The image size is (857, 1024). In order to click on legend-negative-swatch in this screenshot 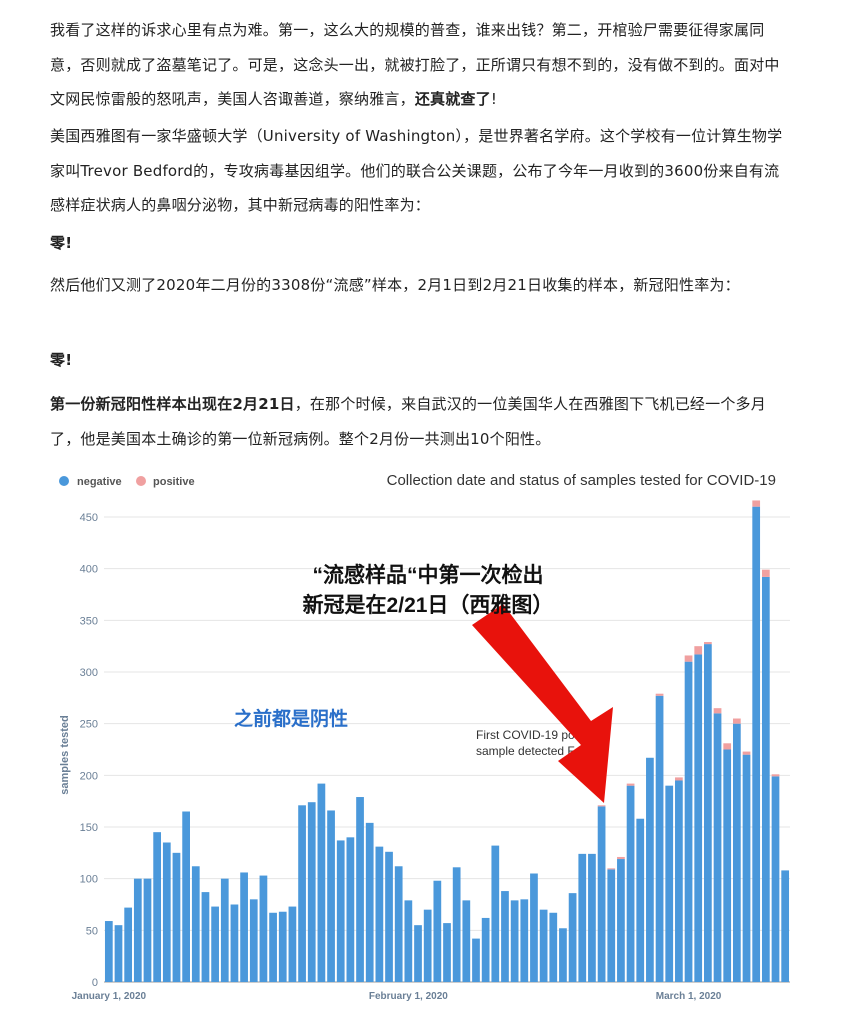, I will do `click(64, 481)`.